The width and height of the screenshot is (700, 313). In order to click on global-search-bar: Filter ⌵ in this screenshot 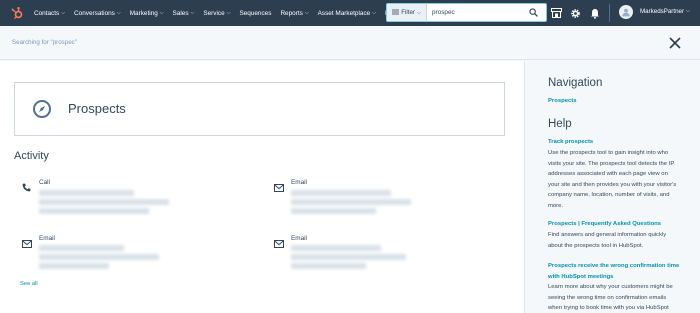, I will do `click(466, 12)`.